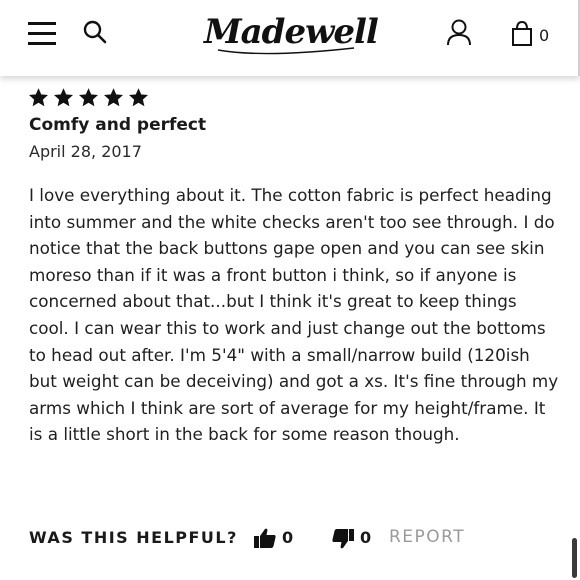 The image size is (580, 580). I want to click on madewell-logo: Madewell, so click(291, 35).